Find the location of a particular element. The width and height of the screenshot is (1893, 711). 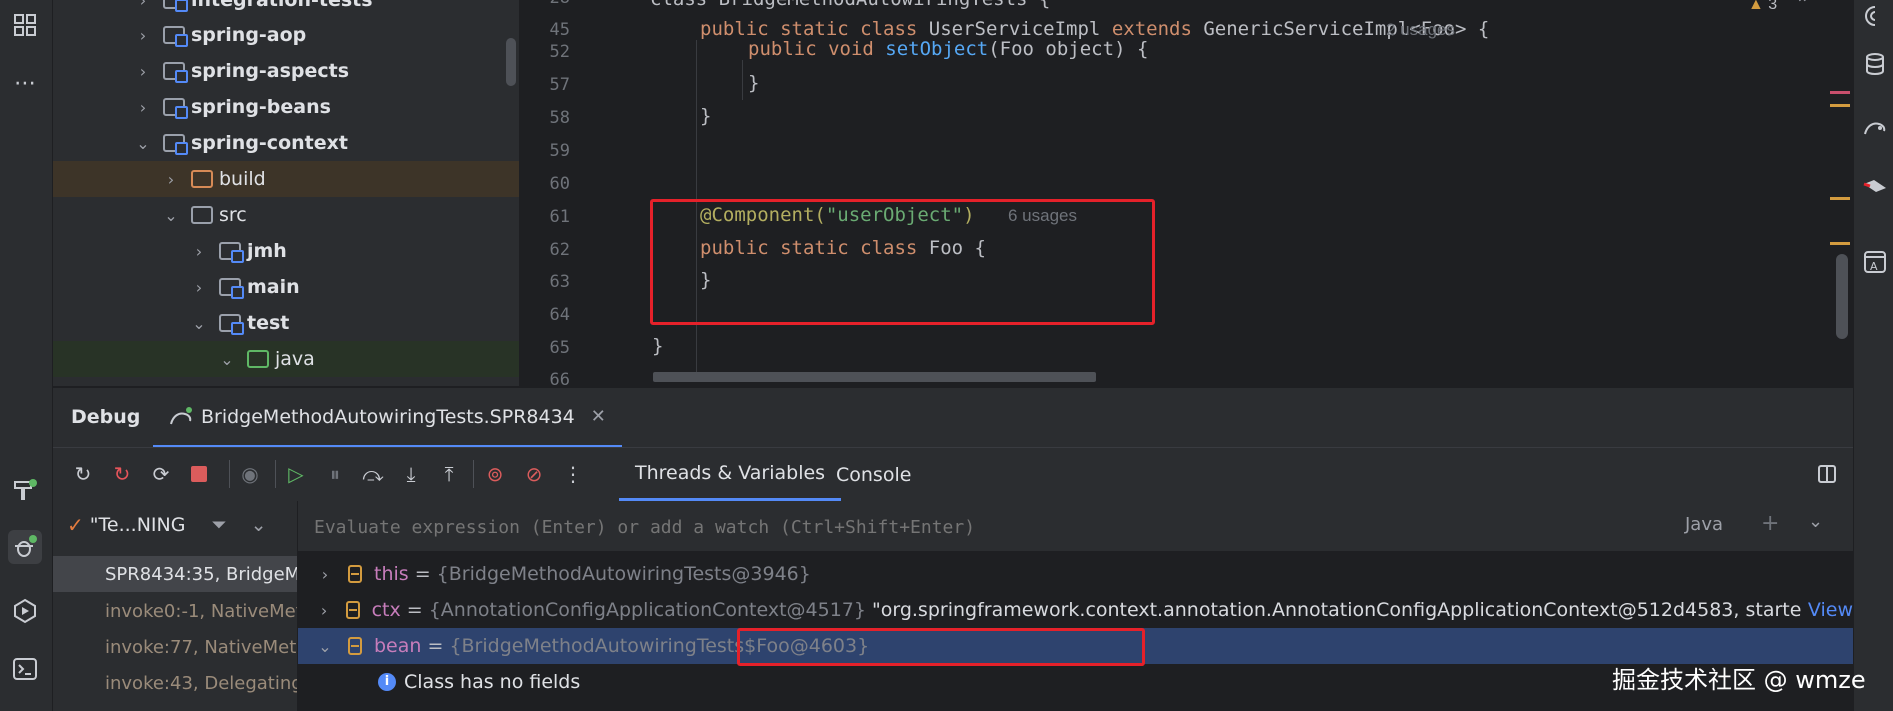

language-selector: Java is located at coordinates (1704, 524).